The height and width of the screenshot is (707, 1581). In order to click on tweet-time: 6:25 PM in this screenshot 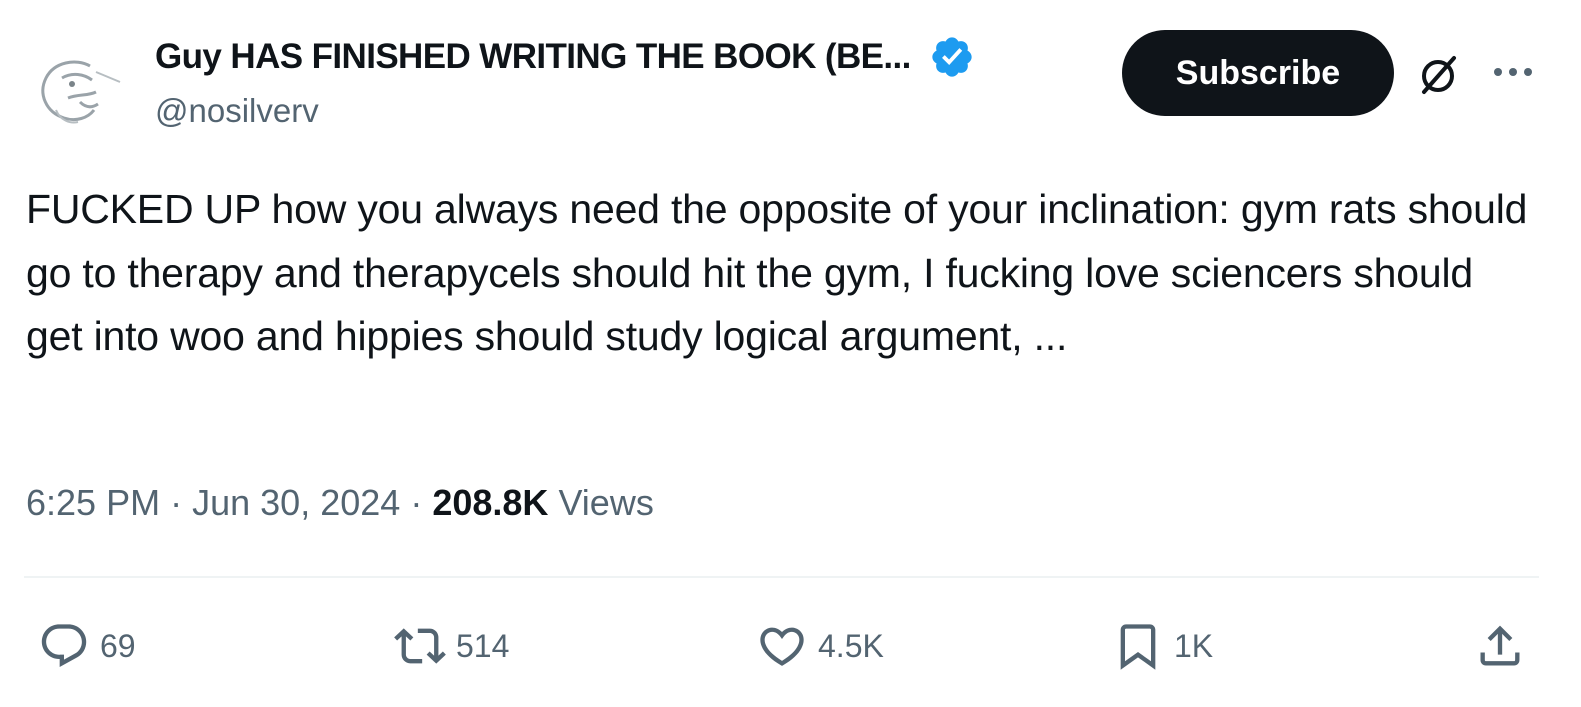, I will do `click(93, 502)`.